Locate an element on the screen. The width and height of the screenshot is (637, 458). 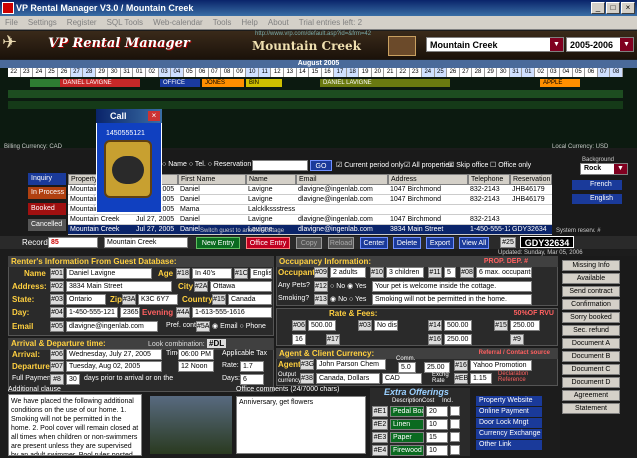
record-number: 85 is located at coordinates (73, 242).